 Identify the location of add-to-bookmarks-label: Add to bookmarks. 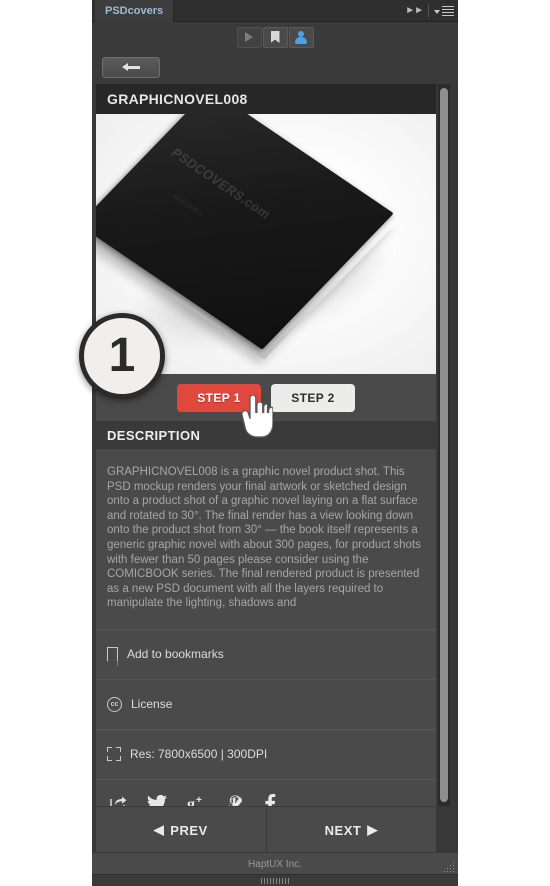
(175, 654).